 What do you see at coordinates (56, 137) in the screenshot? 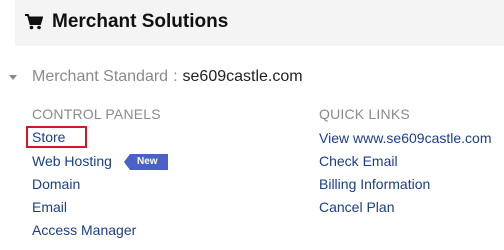
I see `store-link: Store` at bounding box center [56, 137].